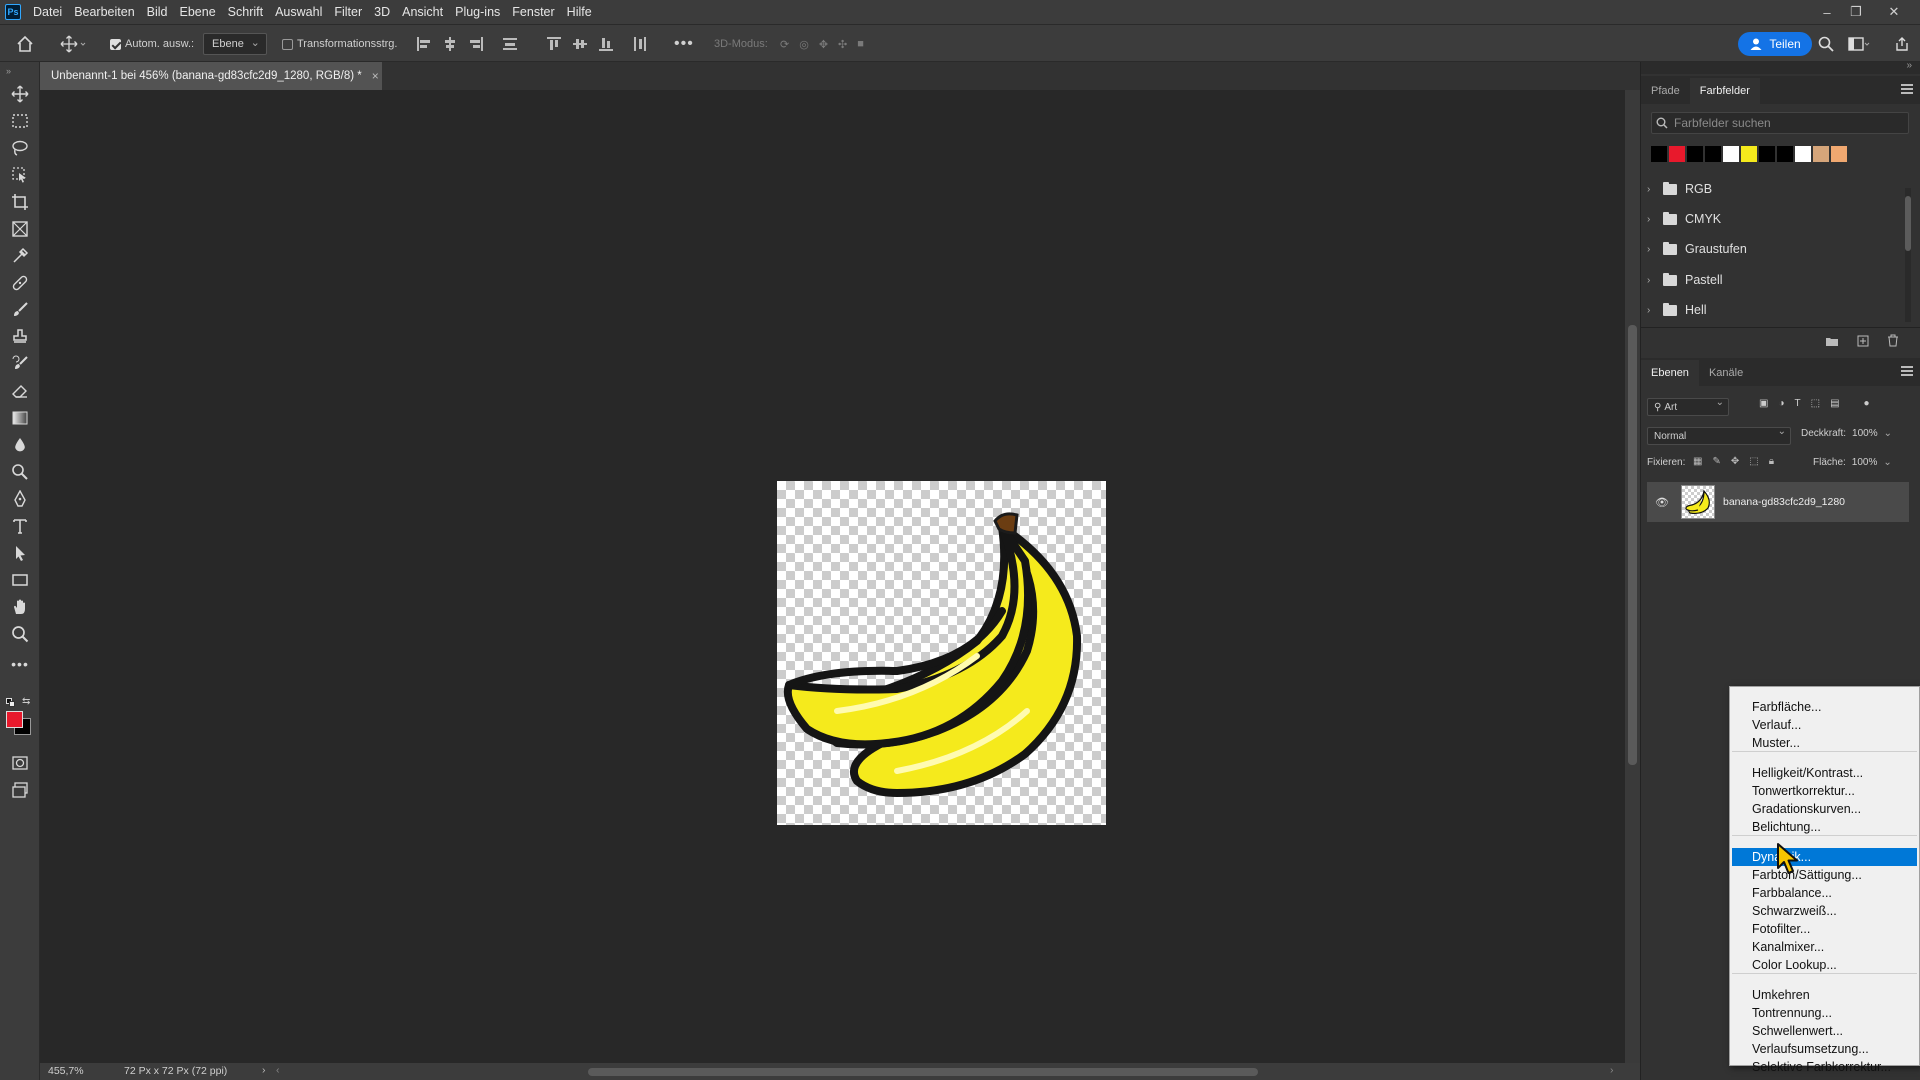  I want to click on share-button: Teilen, so click(1775, 44).